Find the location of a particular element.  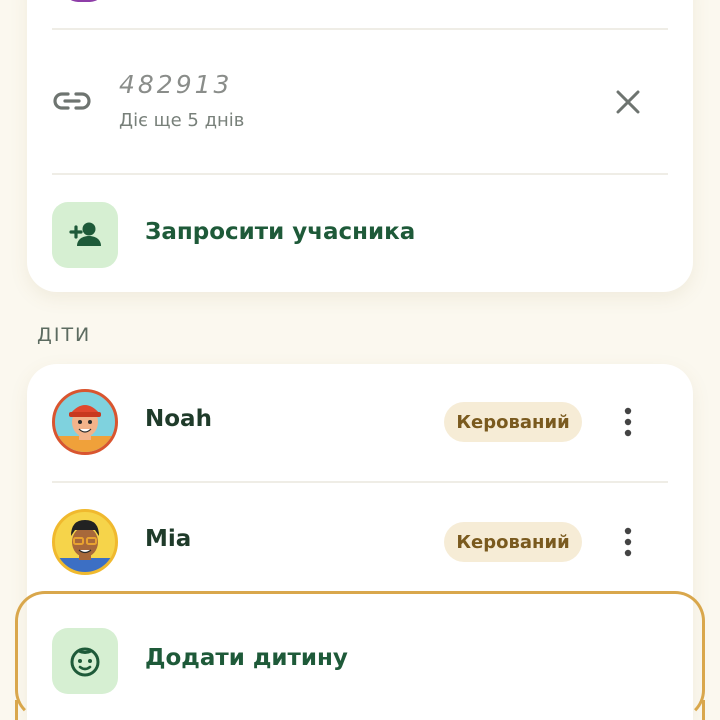

child-name: Noah is located at coordinates (178, 419).